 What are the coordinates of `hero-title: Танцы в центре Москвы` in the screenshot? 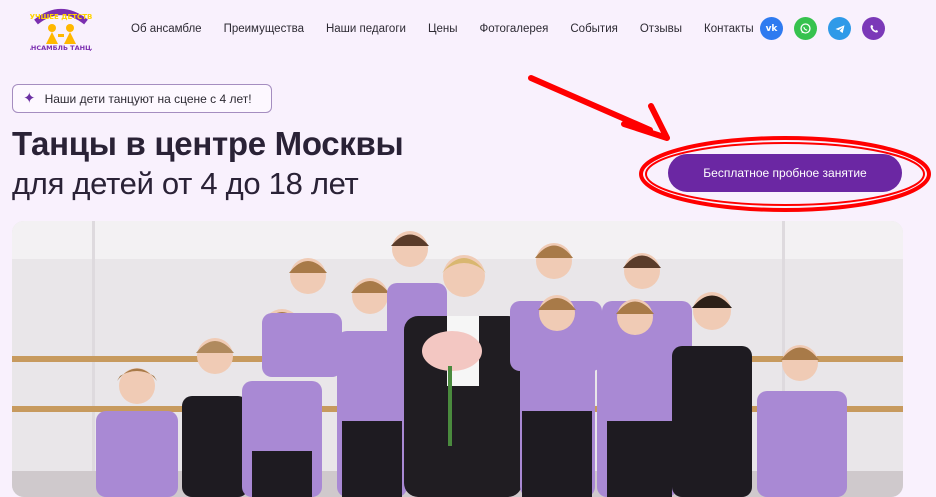 It's located at (208, 143).